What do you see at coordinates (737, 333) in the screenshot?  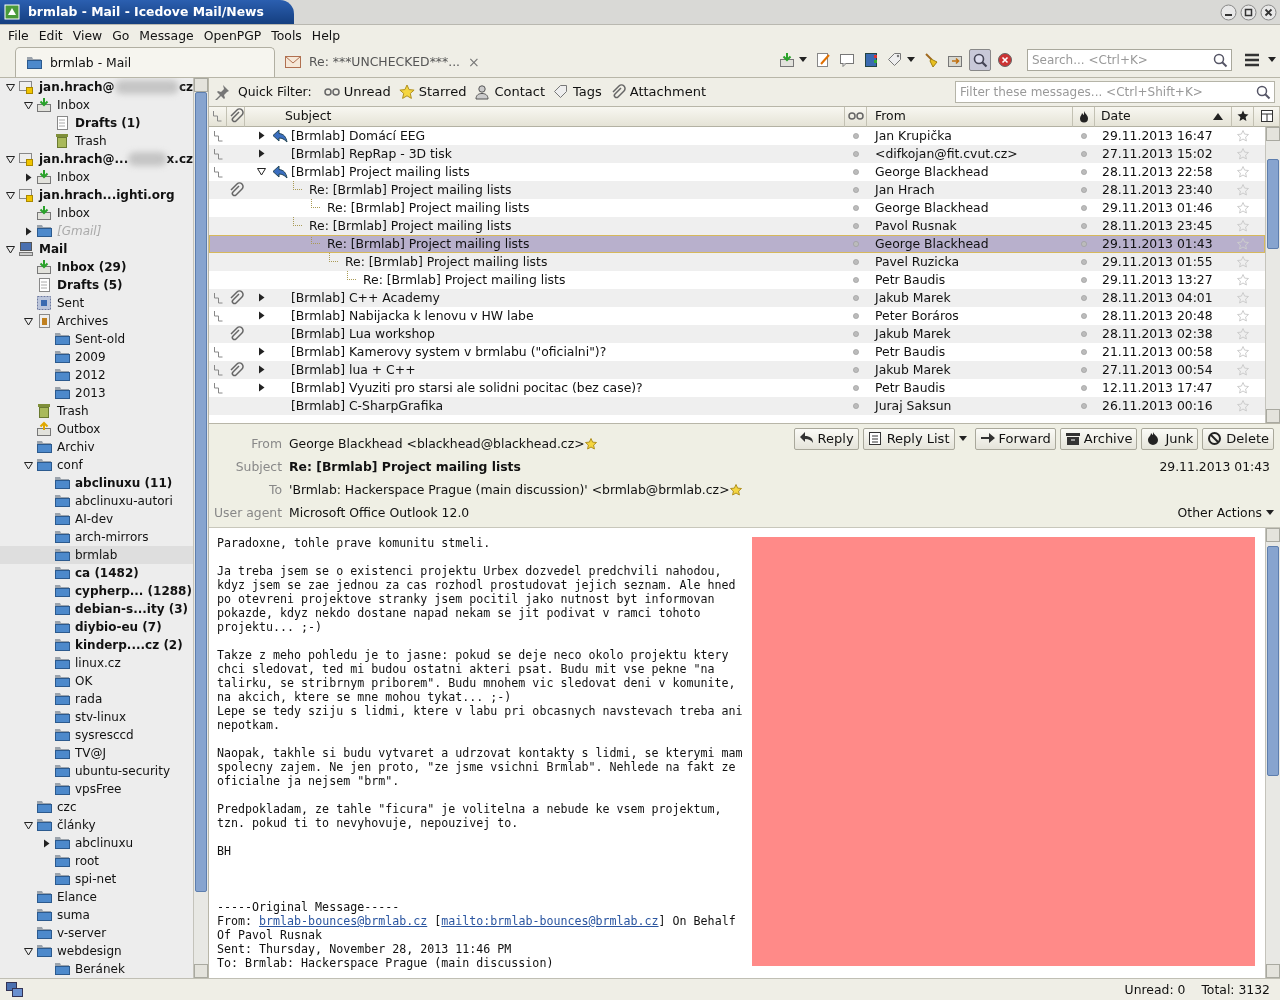 I see `message-row: [Brmlab] Lua workshop Jakub Marek 28.11.2013 02:38` at bounding box center [737, 333].